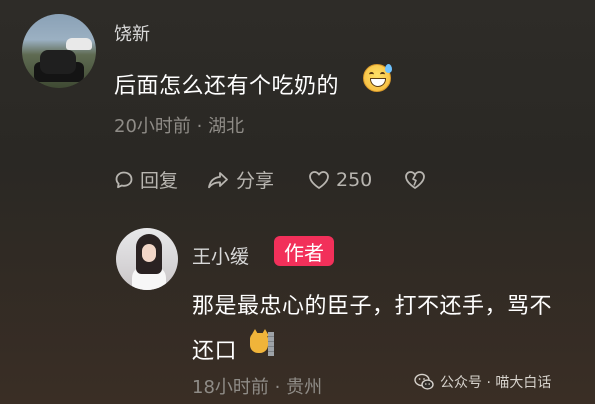 This screenshot has width=595, height=404. I want to click on reply-label: 回复, so click(159, 181).